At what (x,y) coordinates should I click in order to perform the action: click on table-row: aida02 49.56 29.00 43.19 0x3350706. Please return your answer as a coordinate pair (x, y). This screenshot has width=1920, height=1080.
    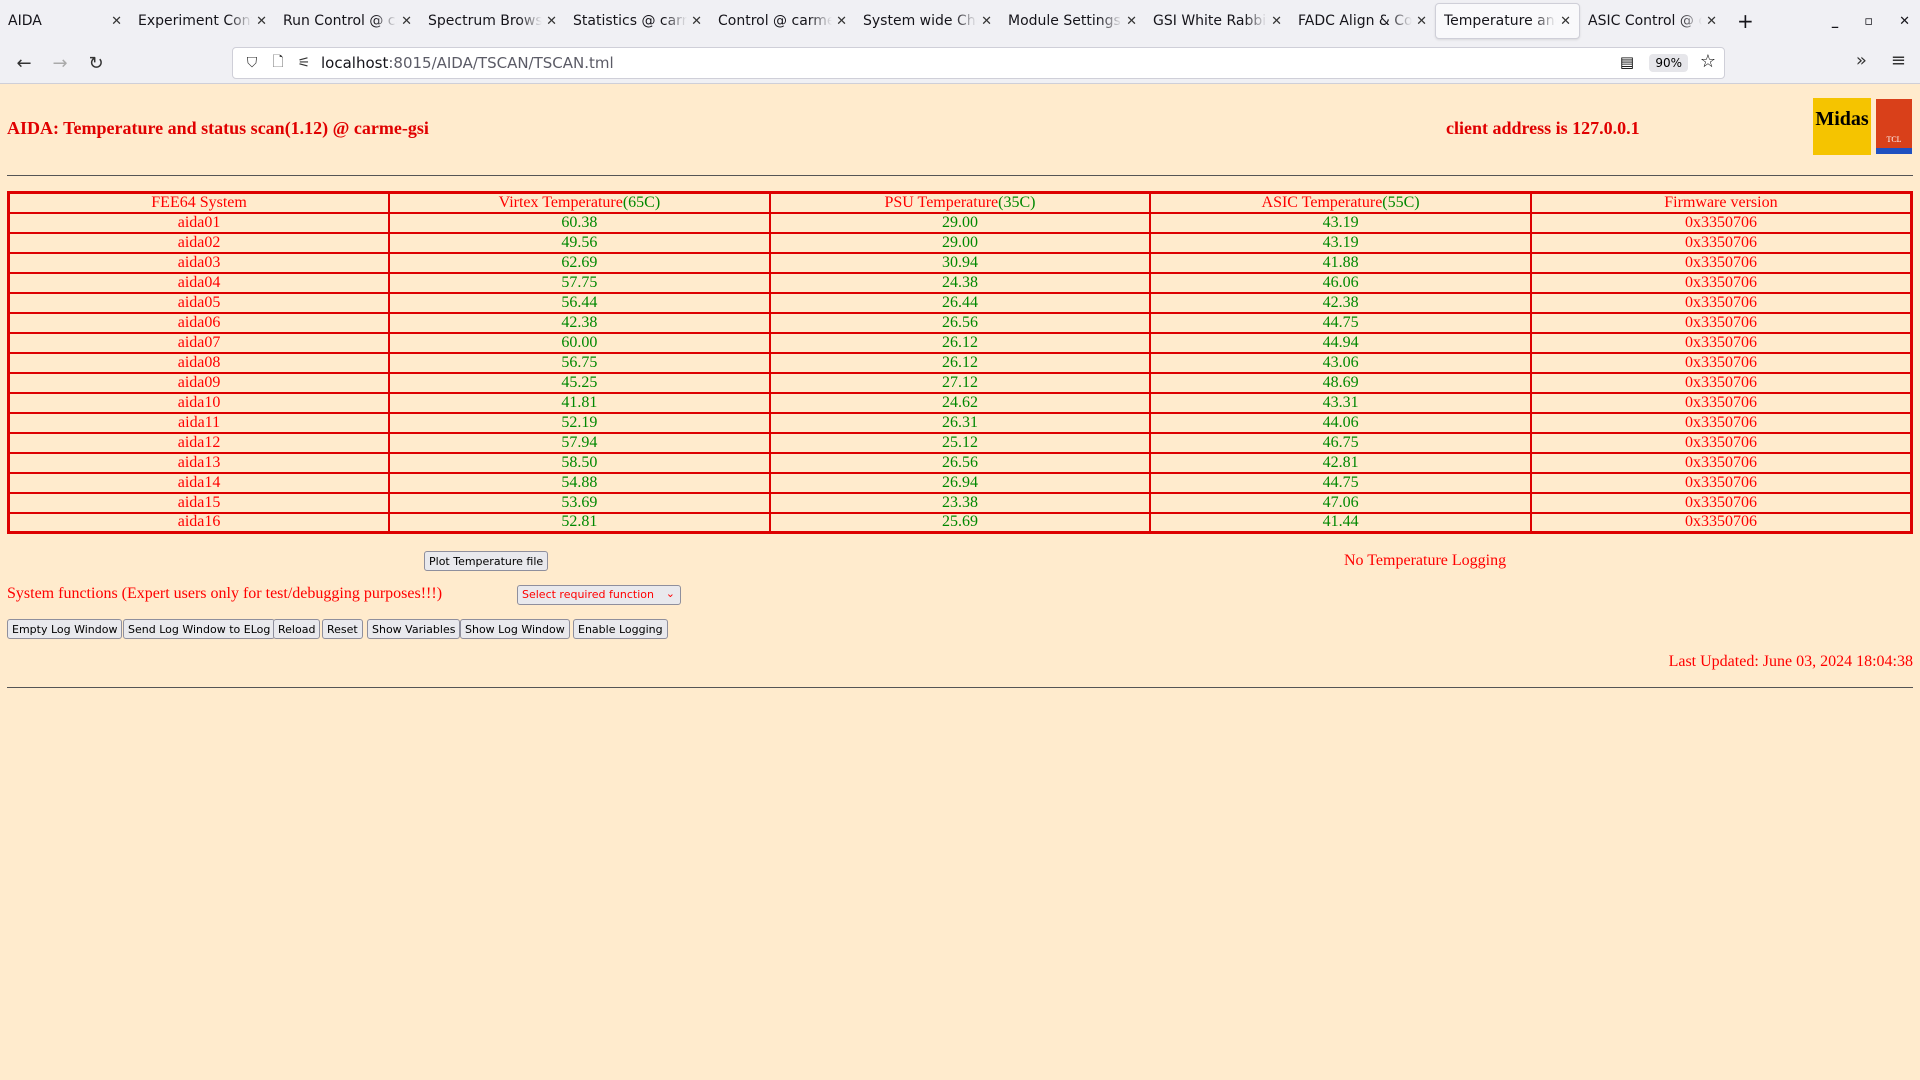
    Looking at the image, I should click on (960, 242).